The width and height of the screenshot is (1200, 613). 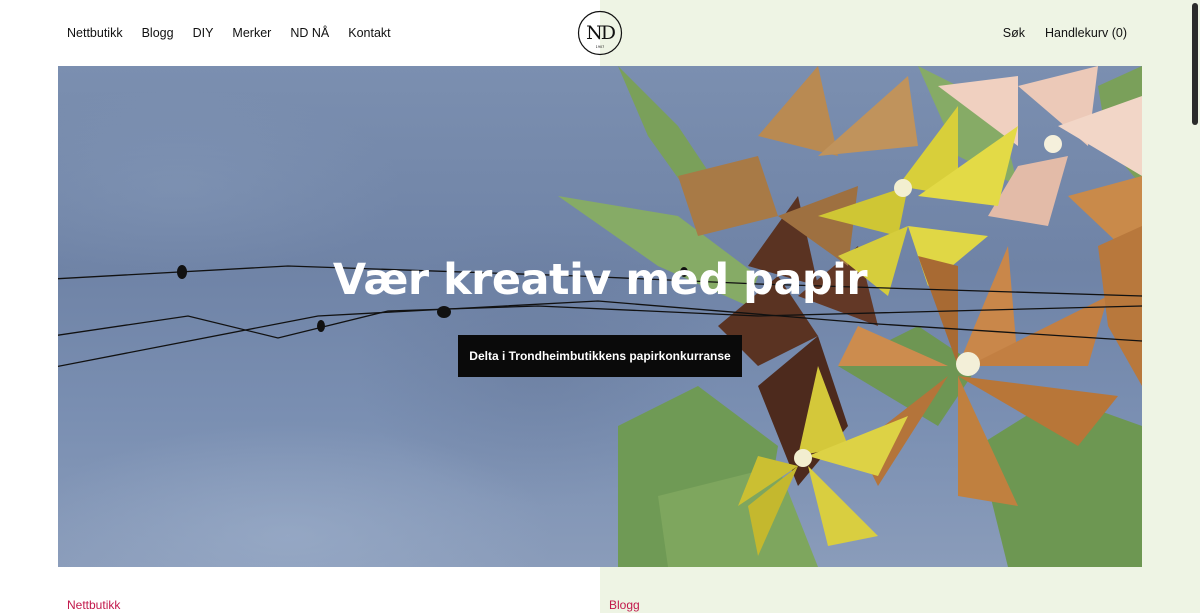 I want to click on page-scrollbar, so click(x=1195, y=64).